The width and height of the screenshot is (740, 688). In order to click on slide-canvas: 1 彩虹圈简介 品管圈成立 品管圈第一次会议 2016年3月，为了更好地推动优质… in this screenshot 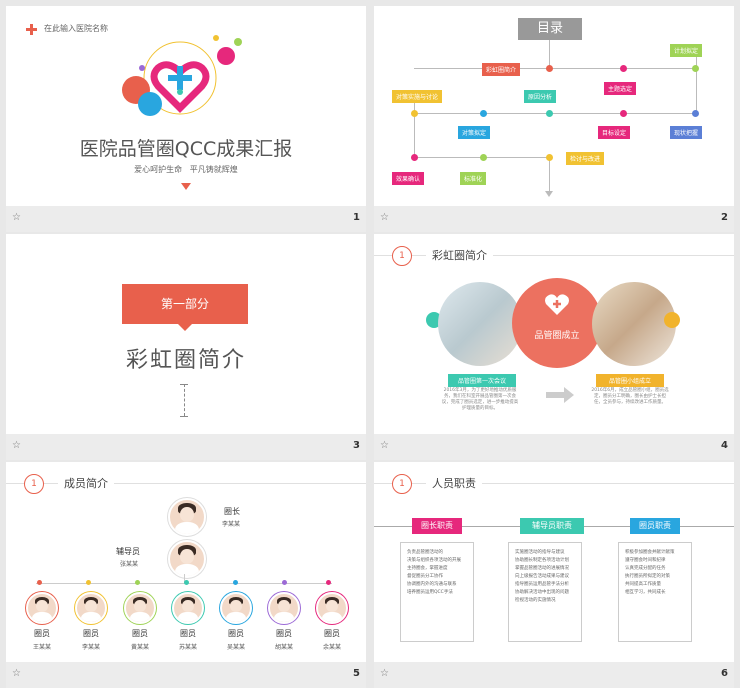, I will do `click(554, 334)`.